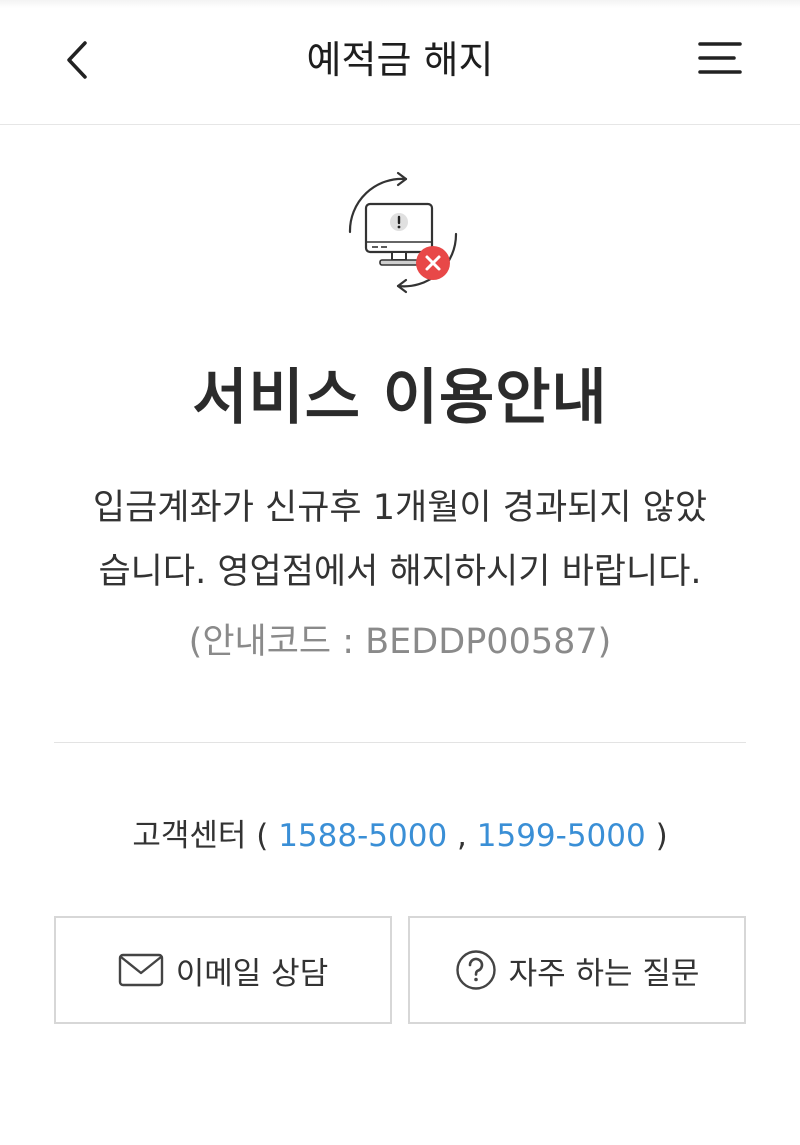 The width and height of the screenshot is (800, 1145). I want to click on faq-label: 자주 하는 질문, so click(604, 973).